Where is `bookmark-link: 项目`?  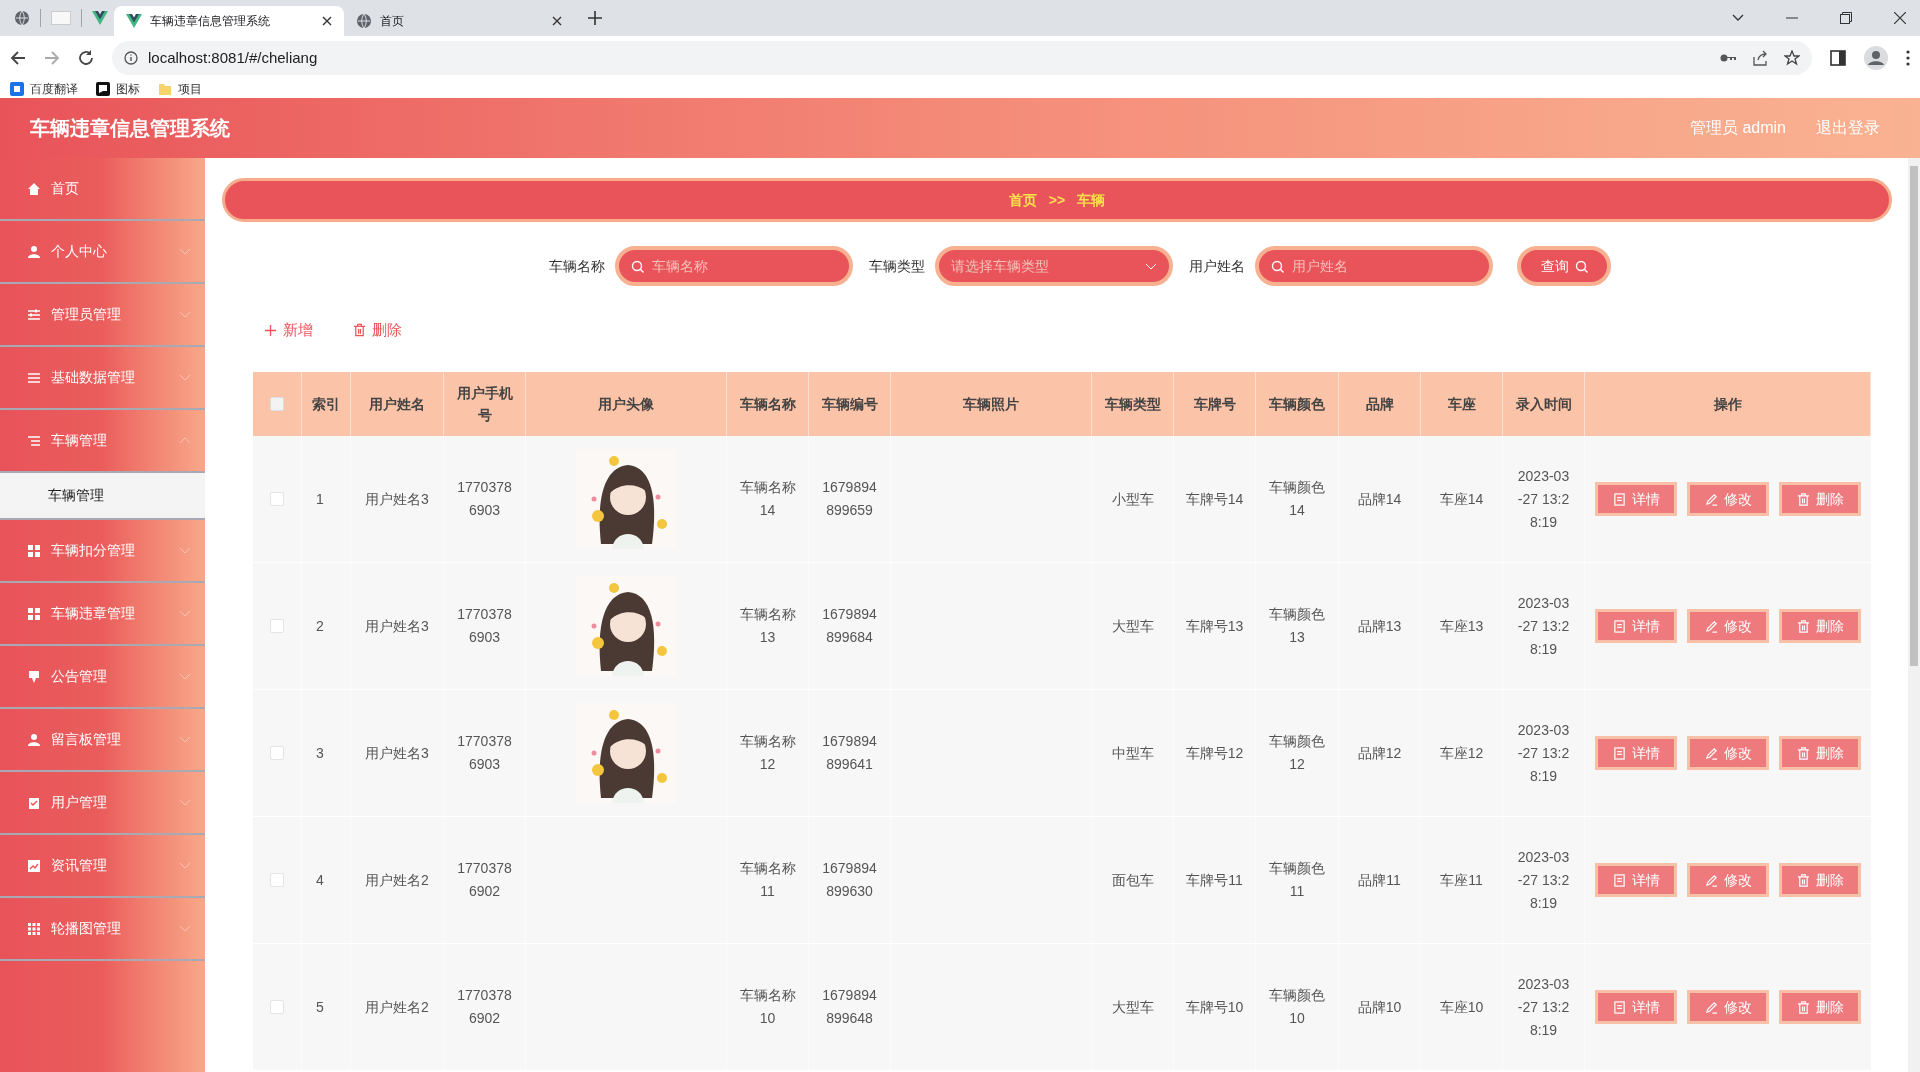
bookmark-link: 项目 is located at coordinates (190, 89).